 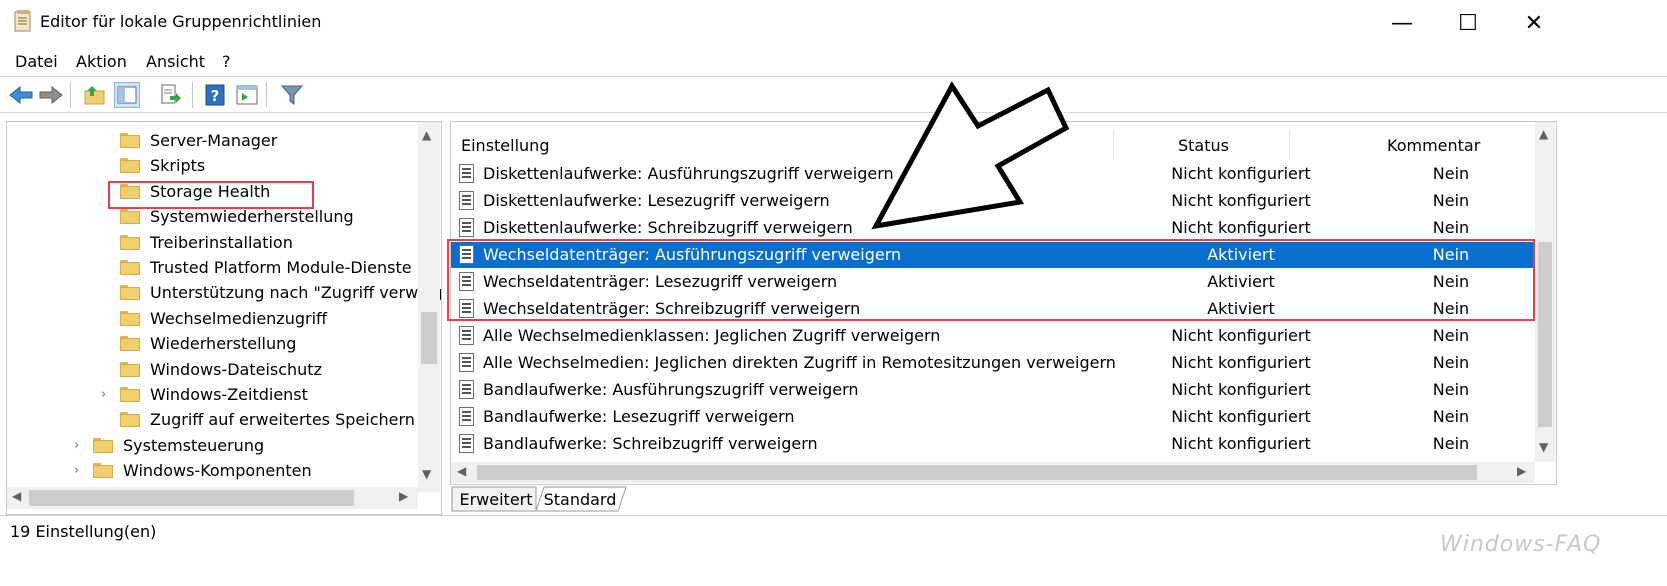 I want to click on up-folder-icon, so click(x=95, y=95).